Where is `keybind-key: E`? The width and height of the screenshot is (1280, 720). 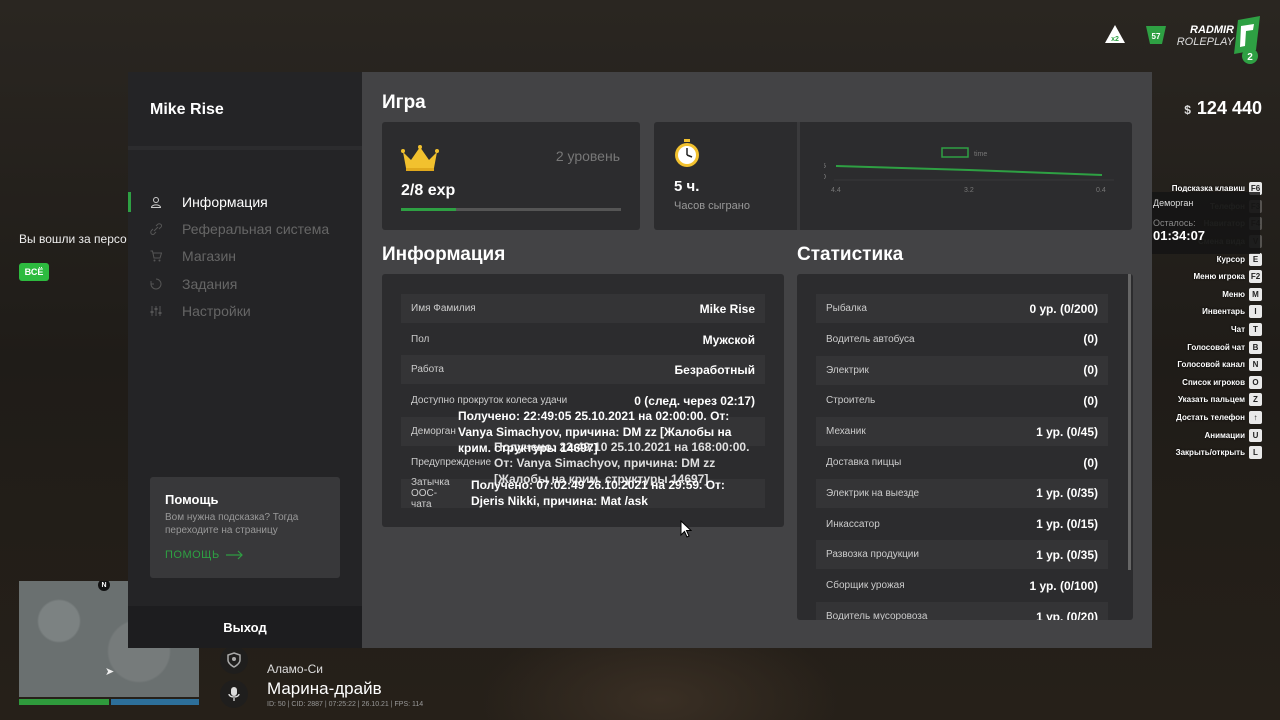 keybind-key: E is located at coordinates (1255, 259).